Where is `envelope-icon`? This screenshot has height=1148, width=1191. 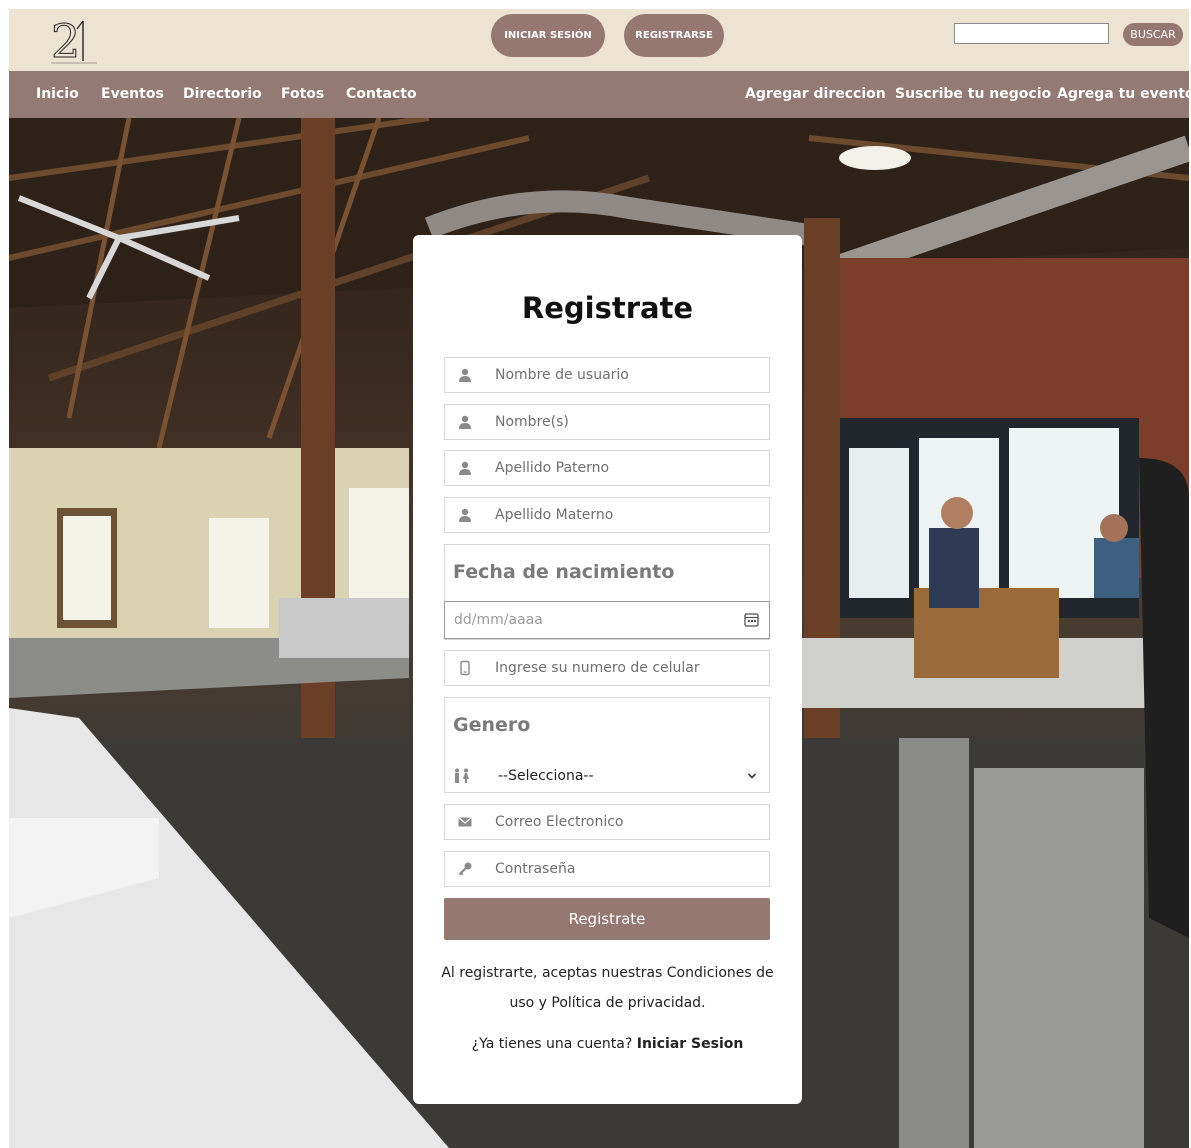
envelope-icon is located at coordinates (465, 822).